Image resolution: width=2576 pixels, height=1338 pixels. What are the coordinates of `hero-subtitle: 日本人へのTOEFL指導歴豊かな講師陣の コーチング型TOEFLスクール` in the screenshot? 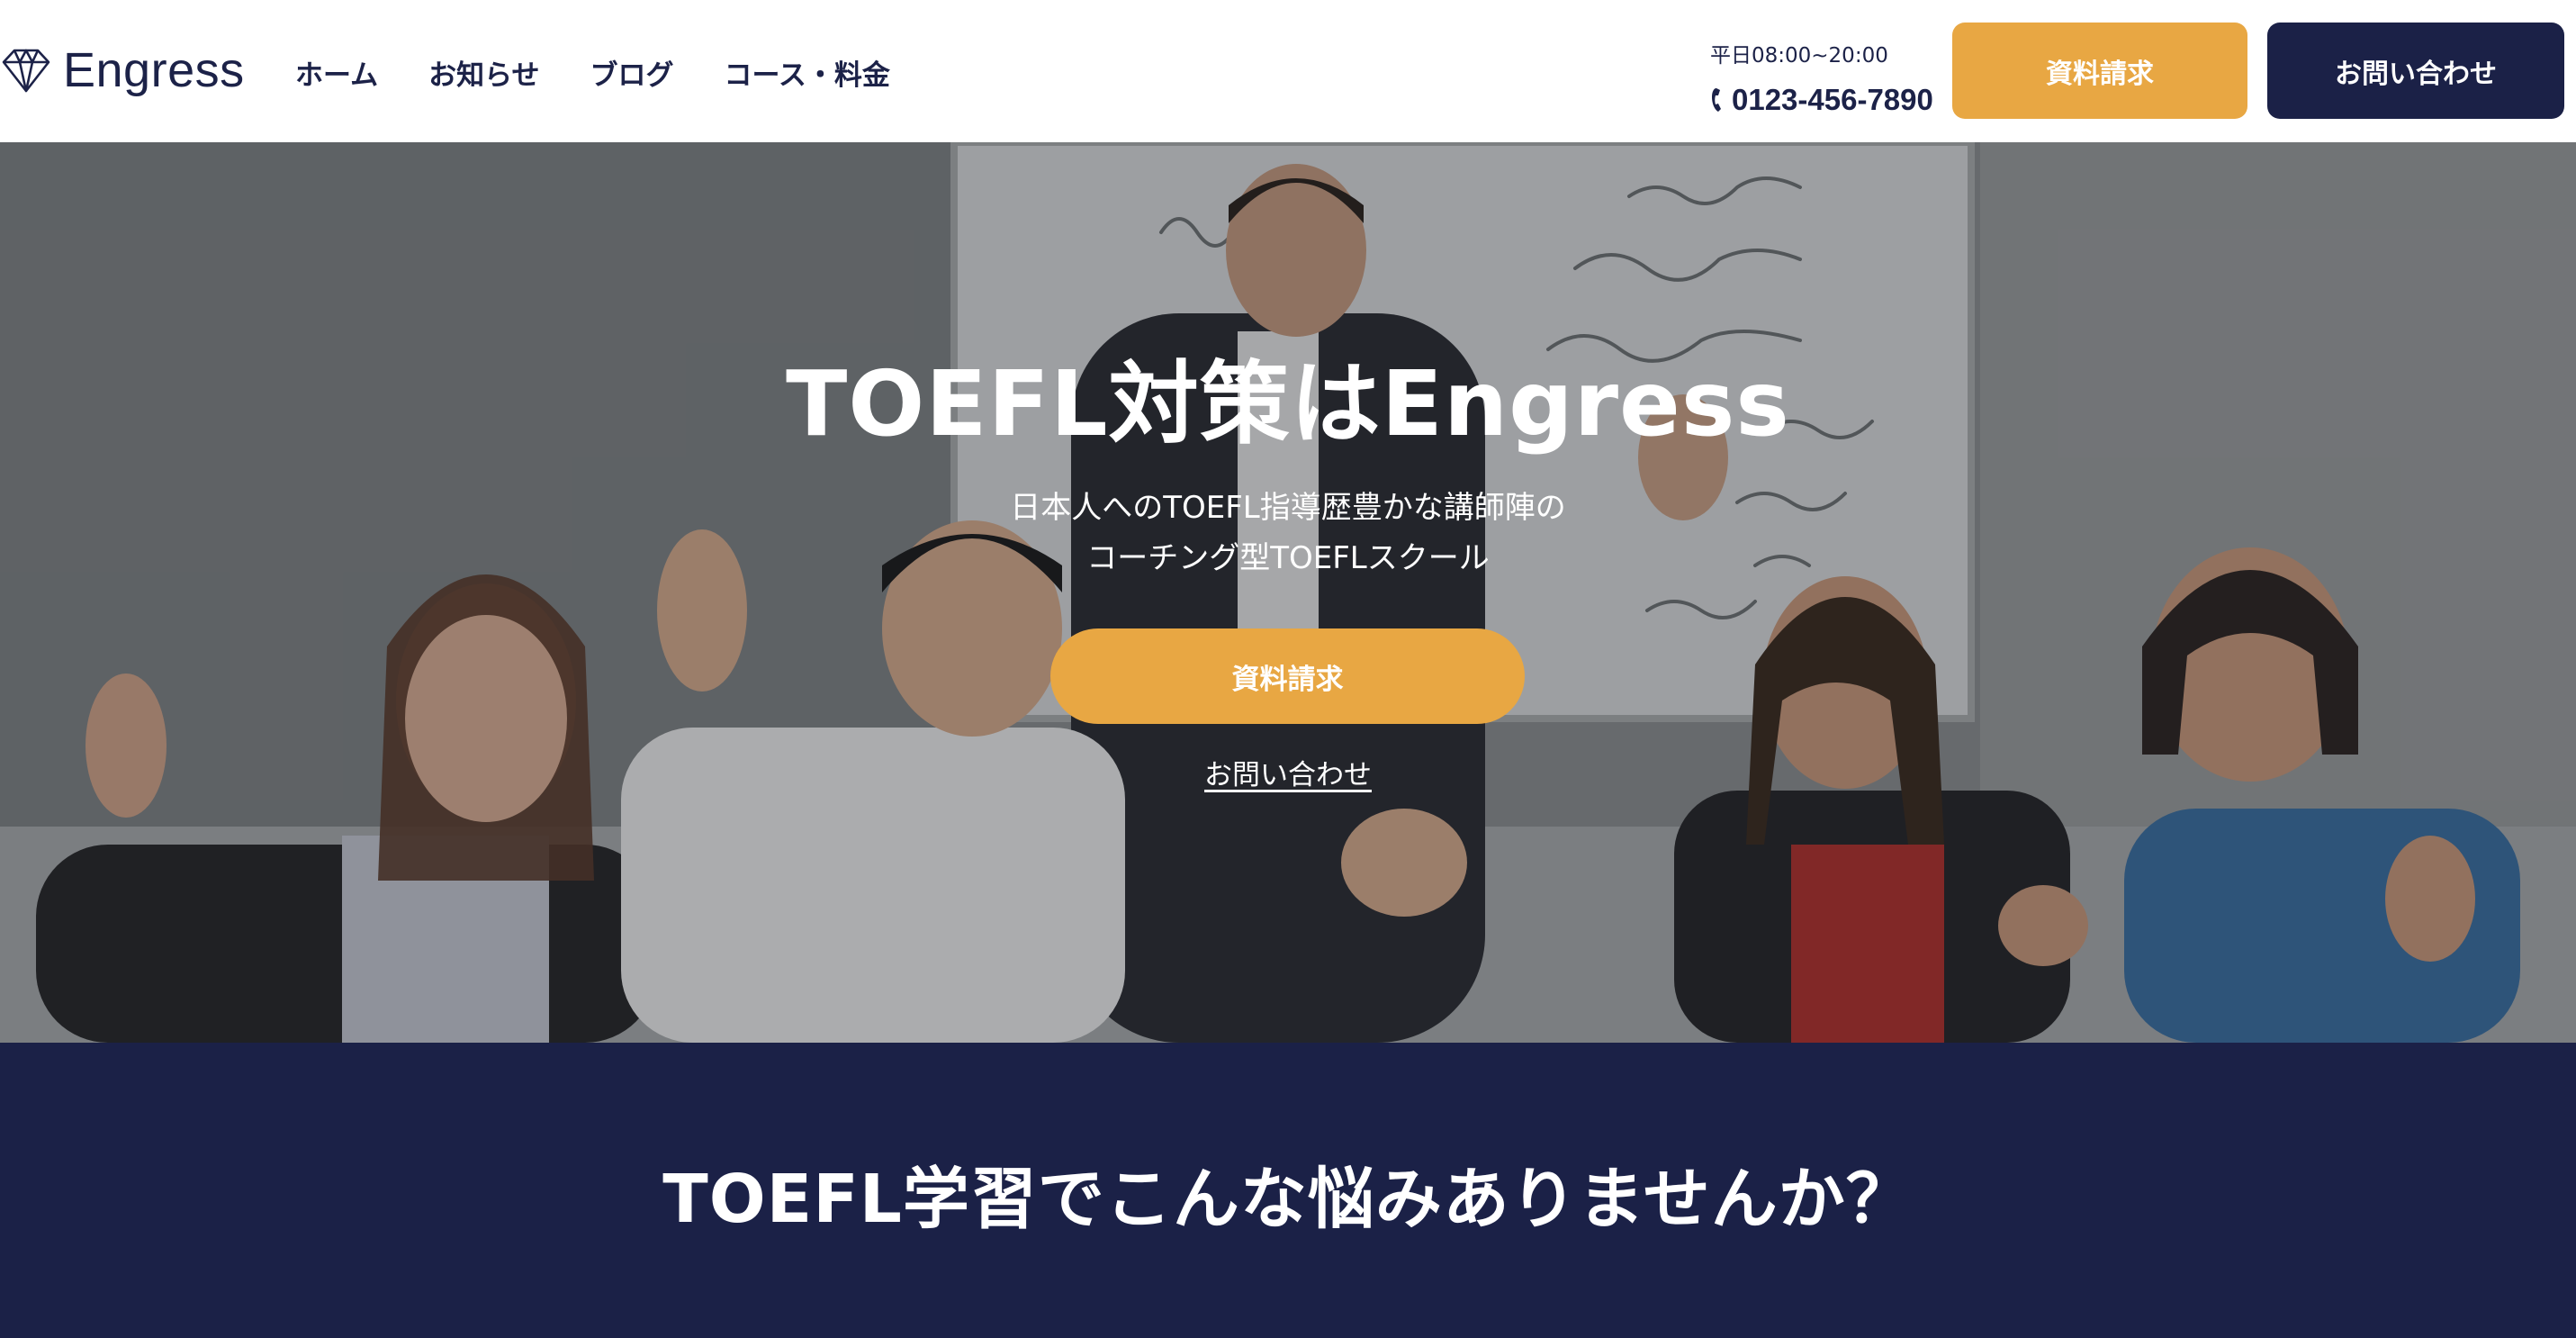 It's located at (1288, 533).